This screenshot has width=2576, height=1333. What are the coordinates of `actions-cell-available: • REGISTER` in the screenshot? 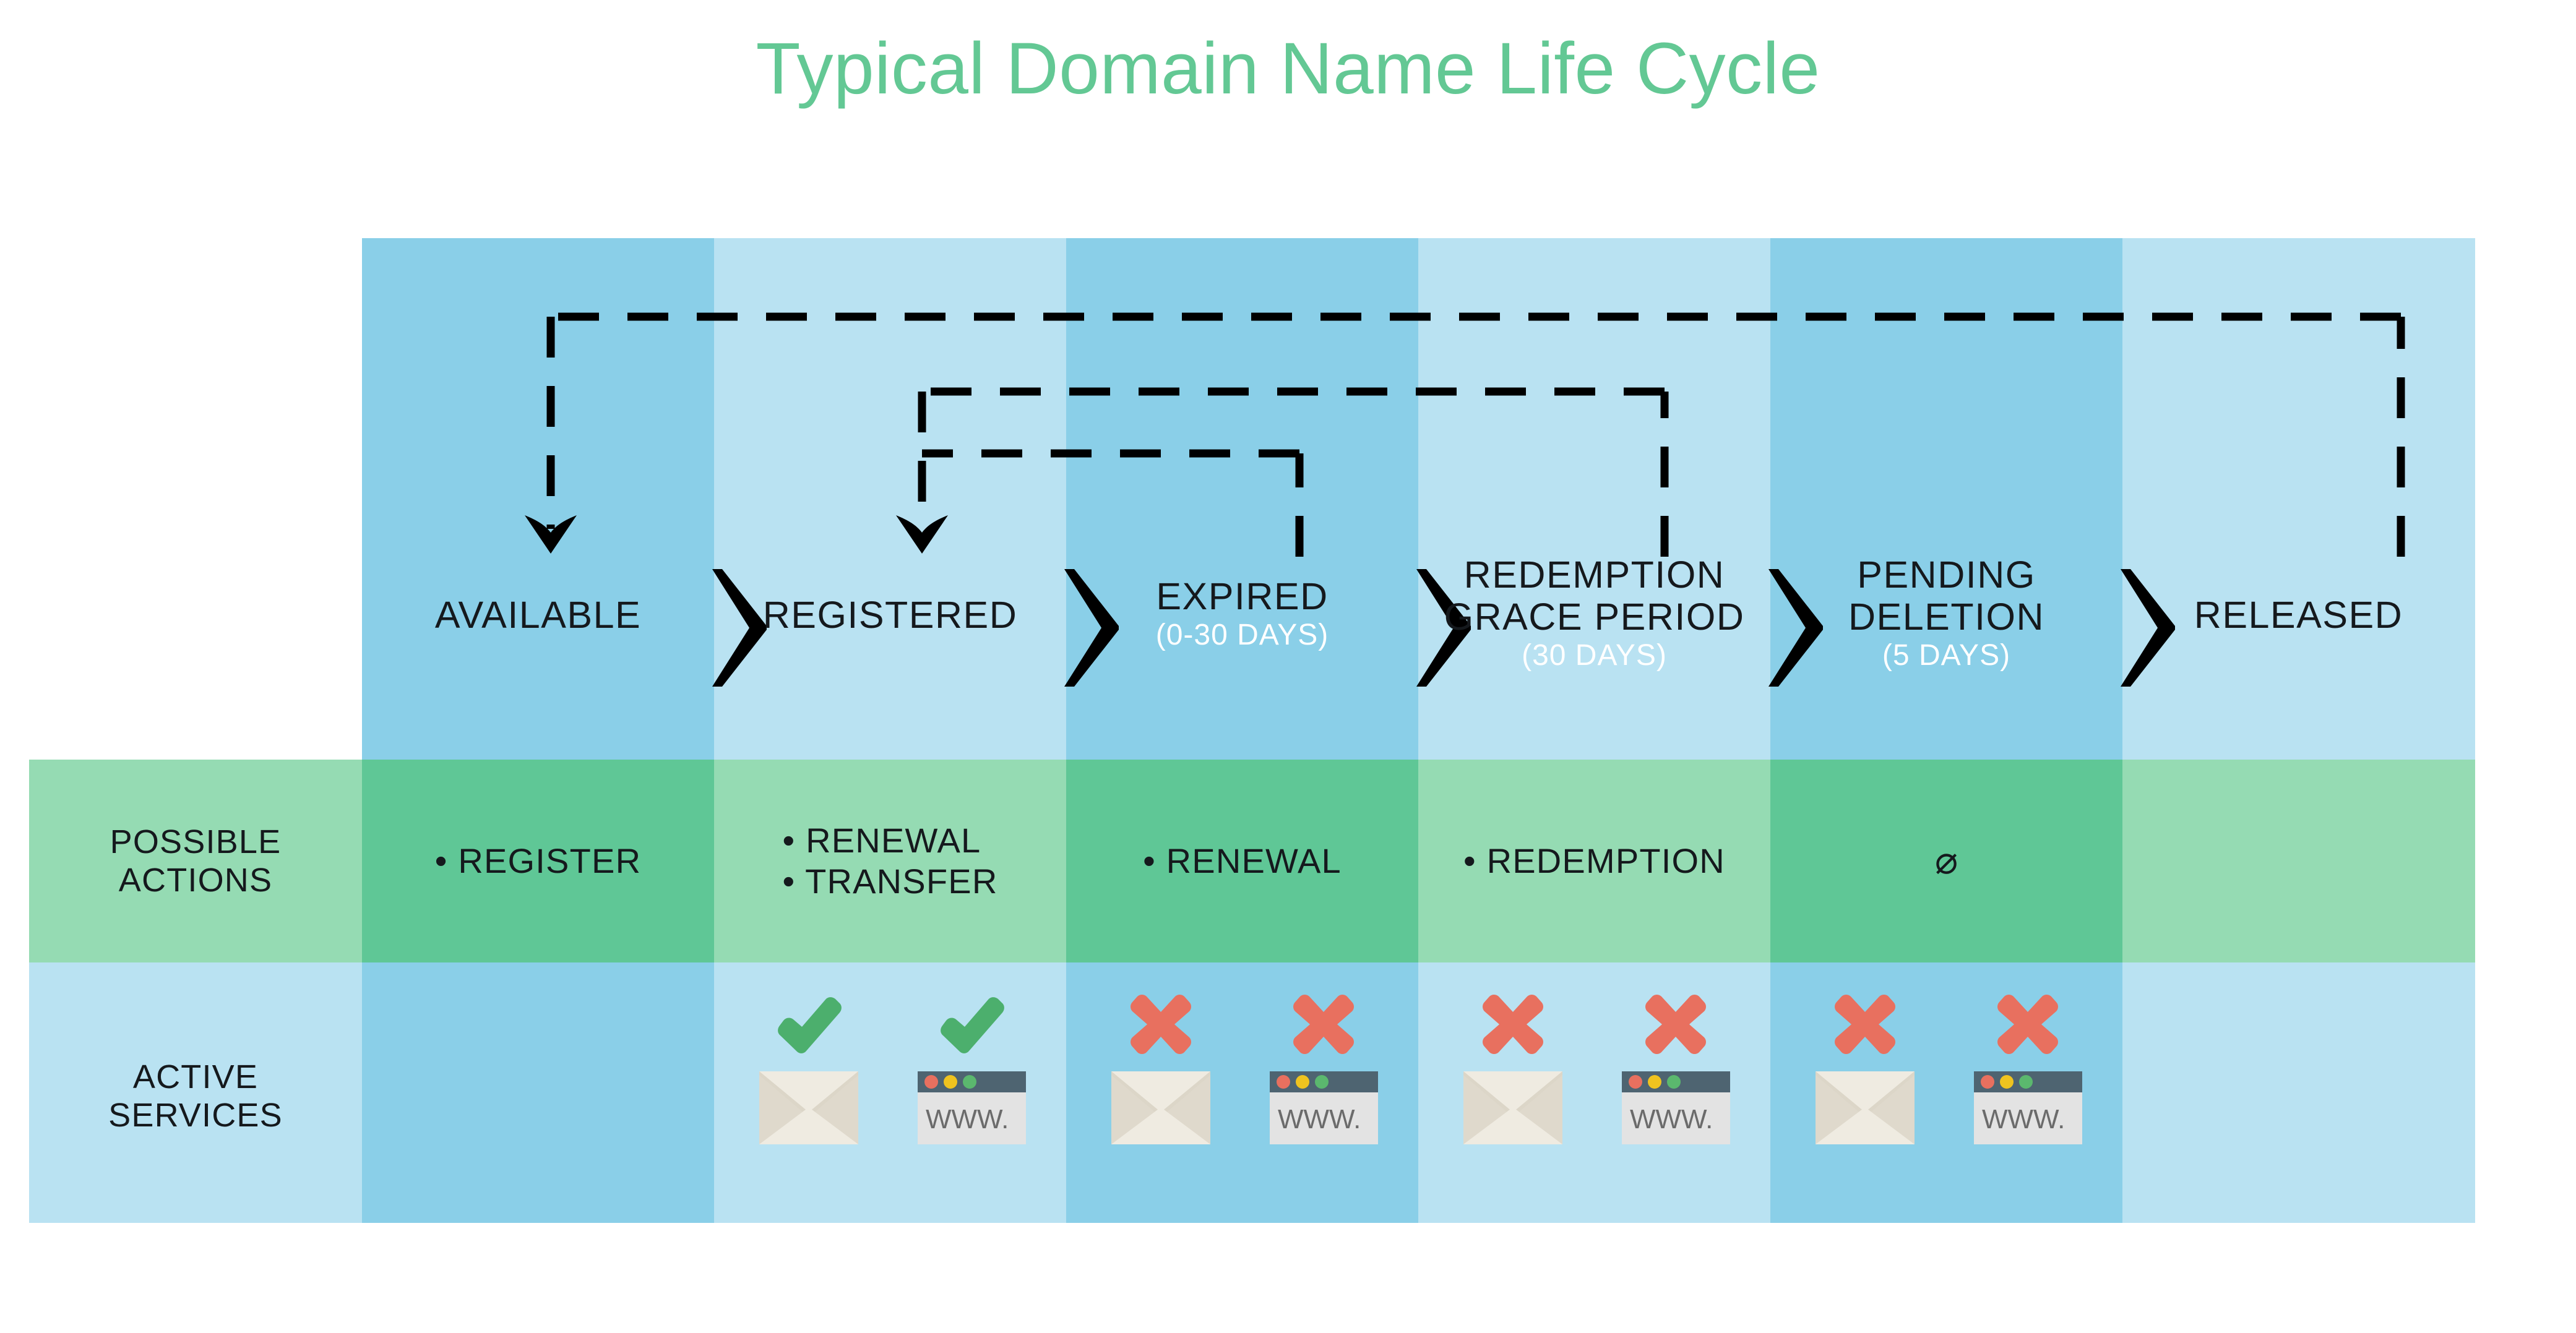 It's located at (538, 861).